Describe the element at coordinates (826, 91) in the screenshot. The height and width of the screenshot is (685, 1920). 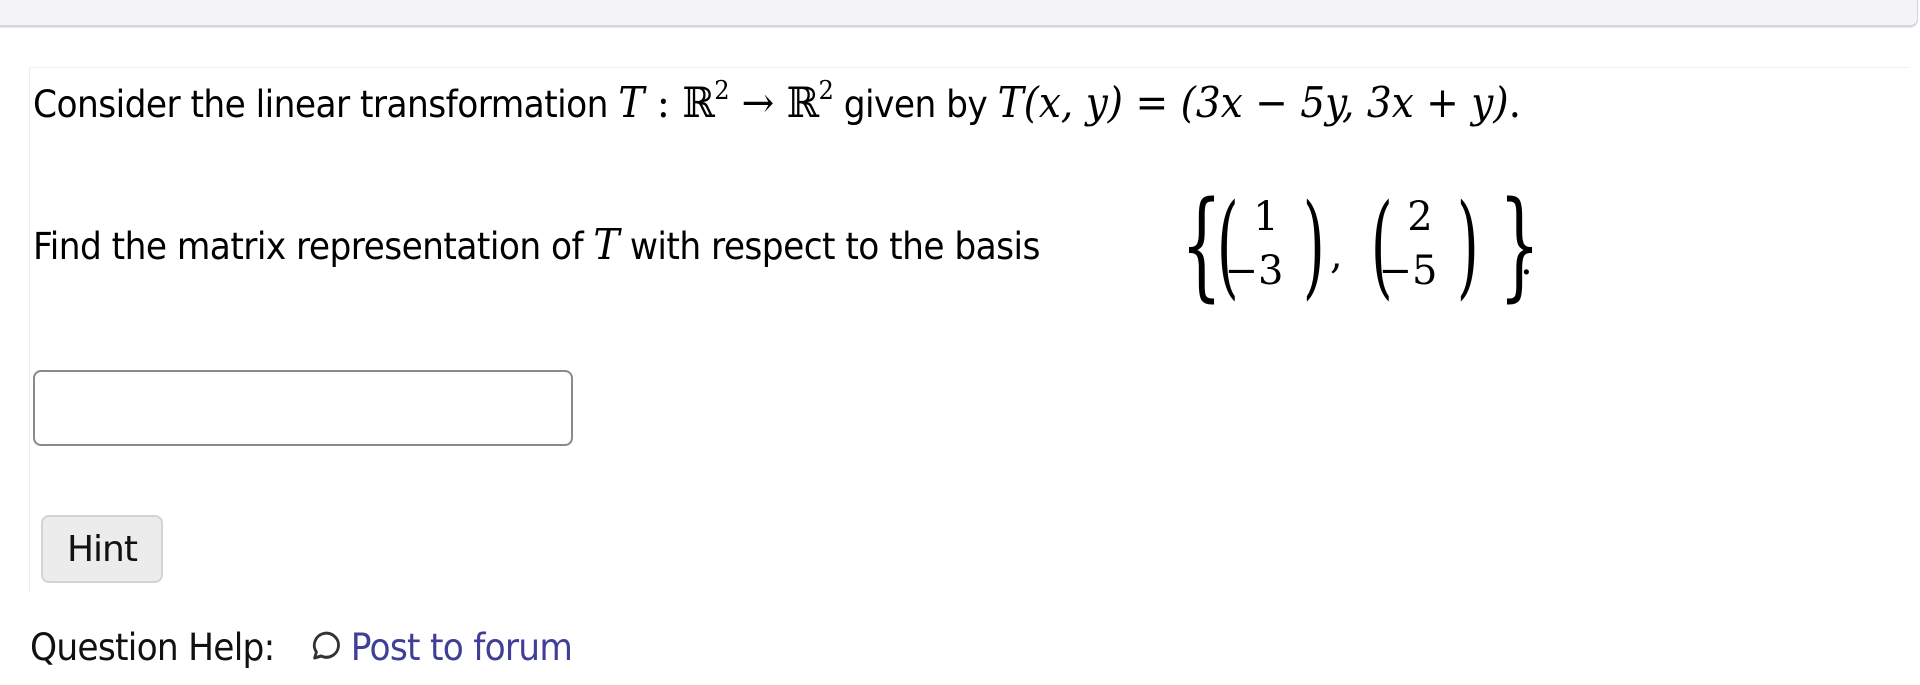
I see `math-codomain-exponent: 2` at that location.